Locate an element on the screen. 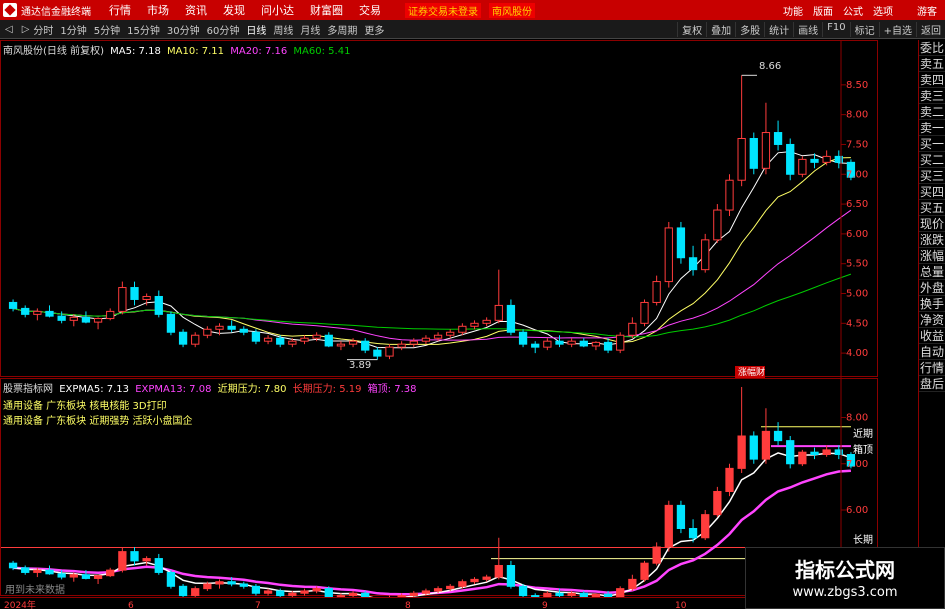  menu-item-quotes: 行情 is located at coordinates (120, 10).